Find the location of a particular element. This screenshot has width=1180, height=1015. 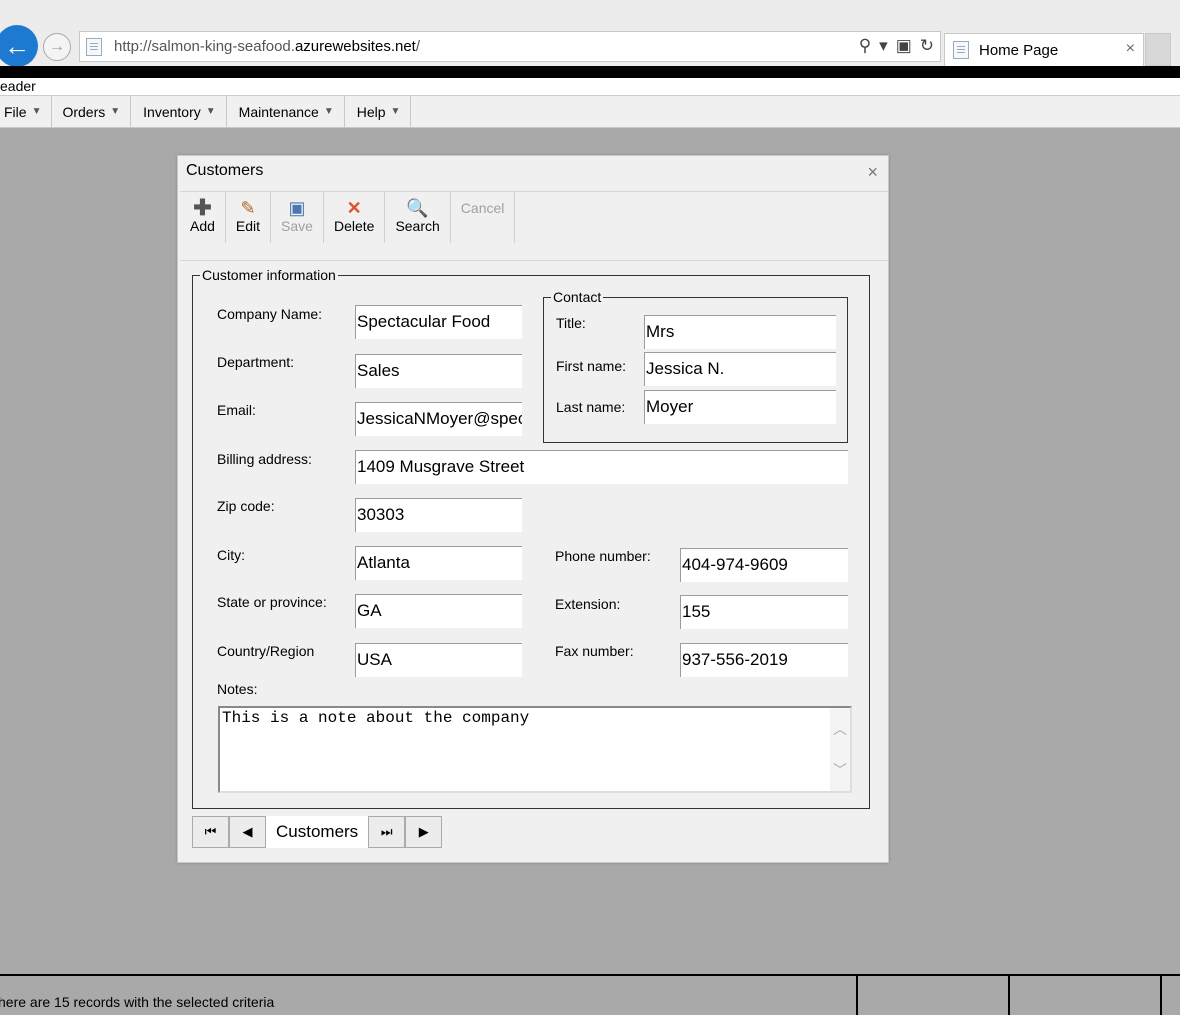

next-record-button: ▶ is located at coordinates (424, 832).